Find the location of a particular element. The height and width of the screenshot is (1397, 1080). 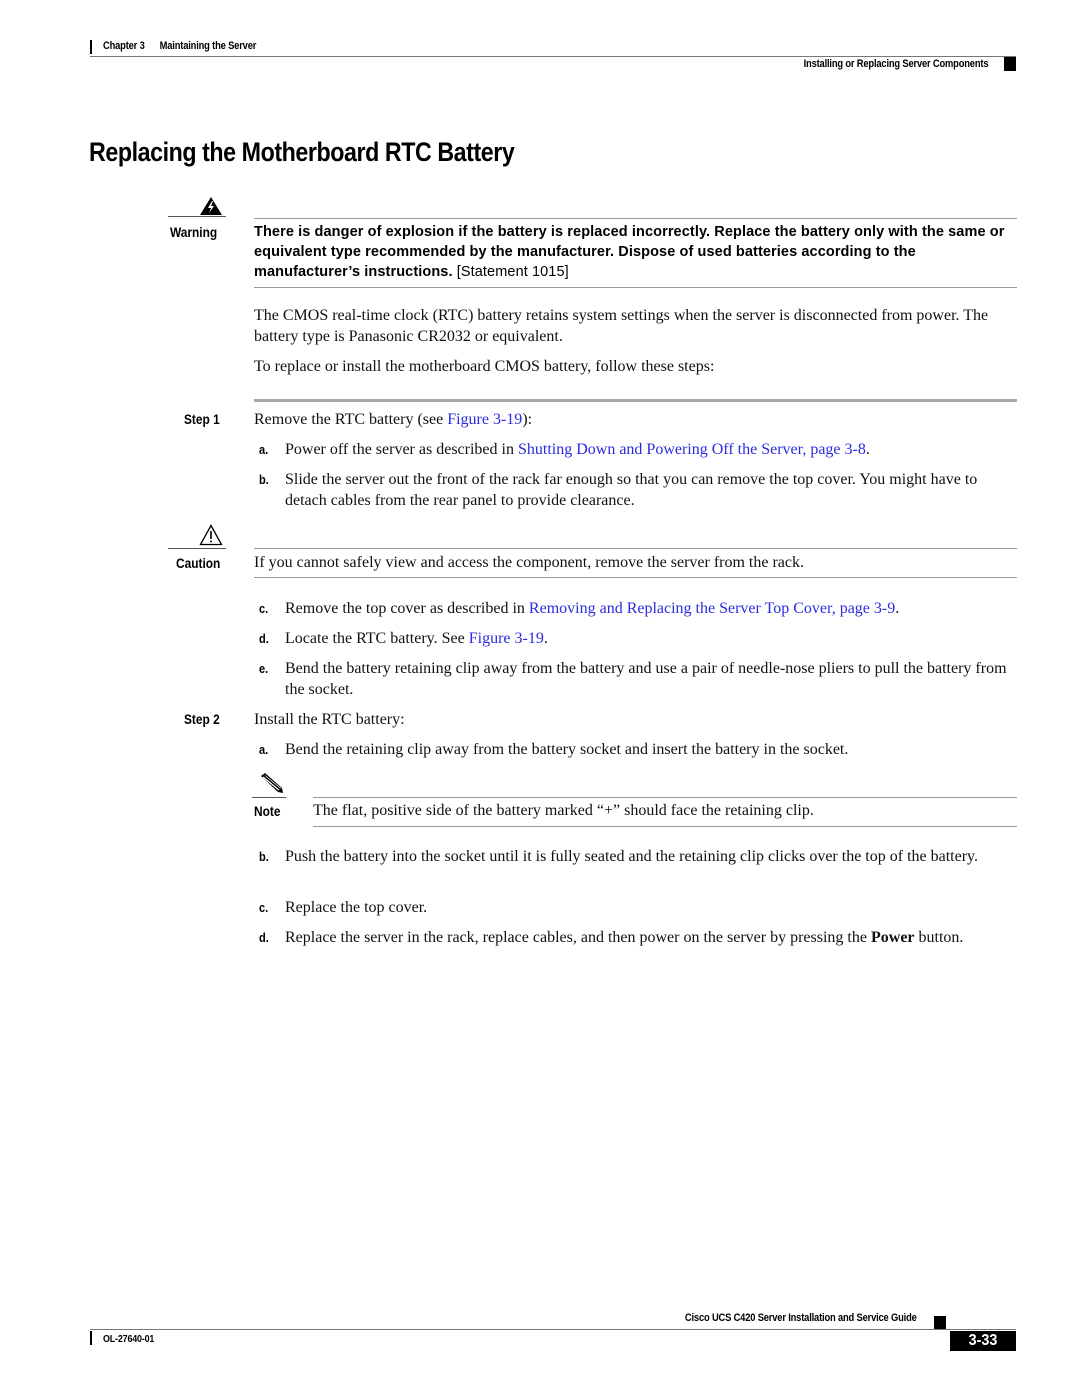

step-2-label: Step 2 is located at coordinates (202, 719).